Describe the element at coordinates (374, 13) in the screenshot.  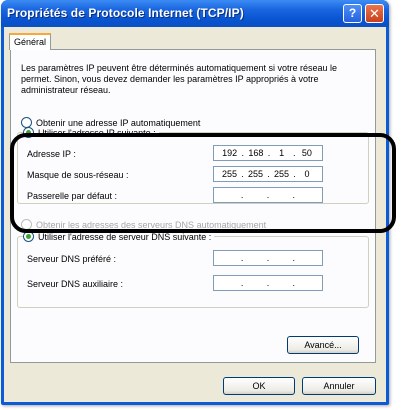
I see `close-button: ✕` at that location.